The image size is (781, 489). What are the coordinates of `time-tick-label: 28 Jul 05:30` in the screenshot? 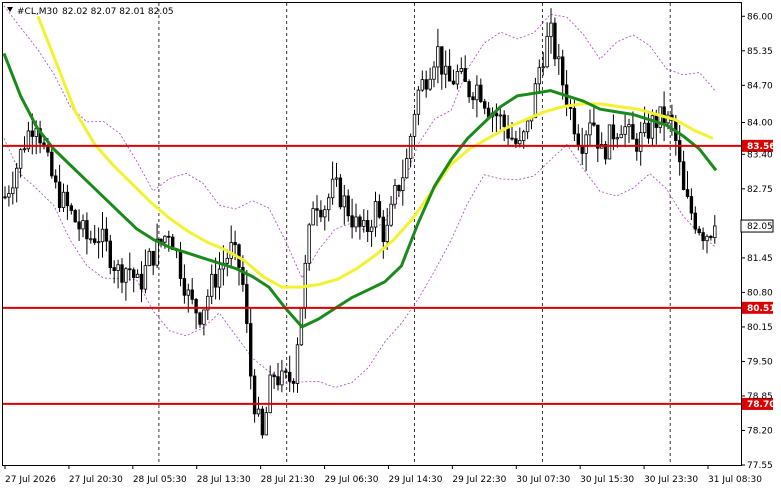 It's located at (160, 480).